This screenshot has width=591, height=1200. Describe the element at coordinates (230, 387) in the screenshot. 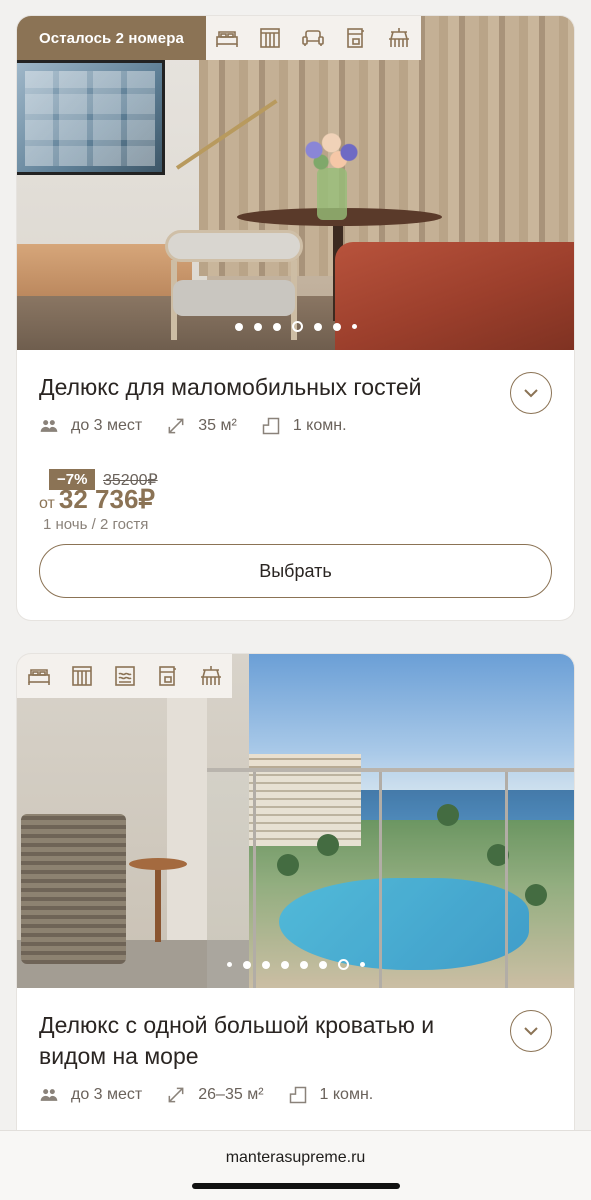

I see `room-title: Делюкс для маломобильных гостей` at that location.